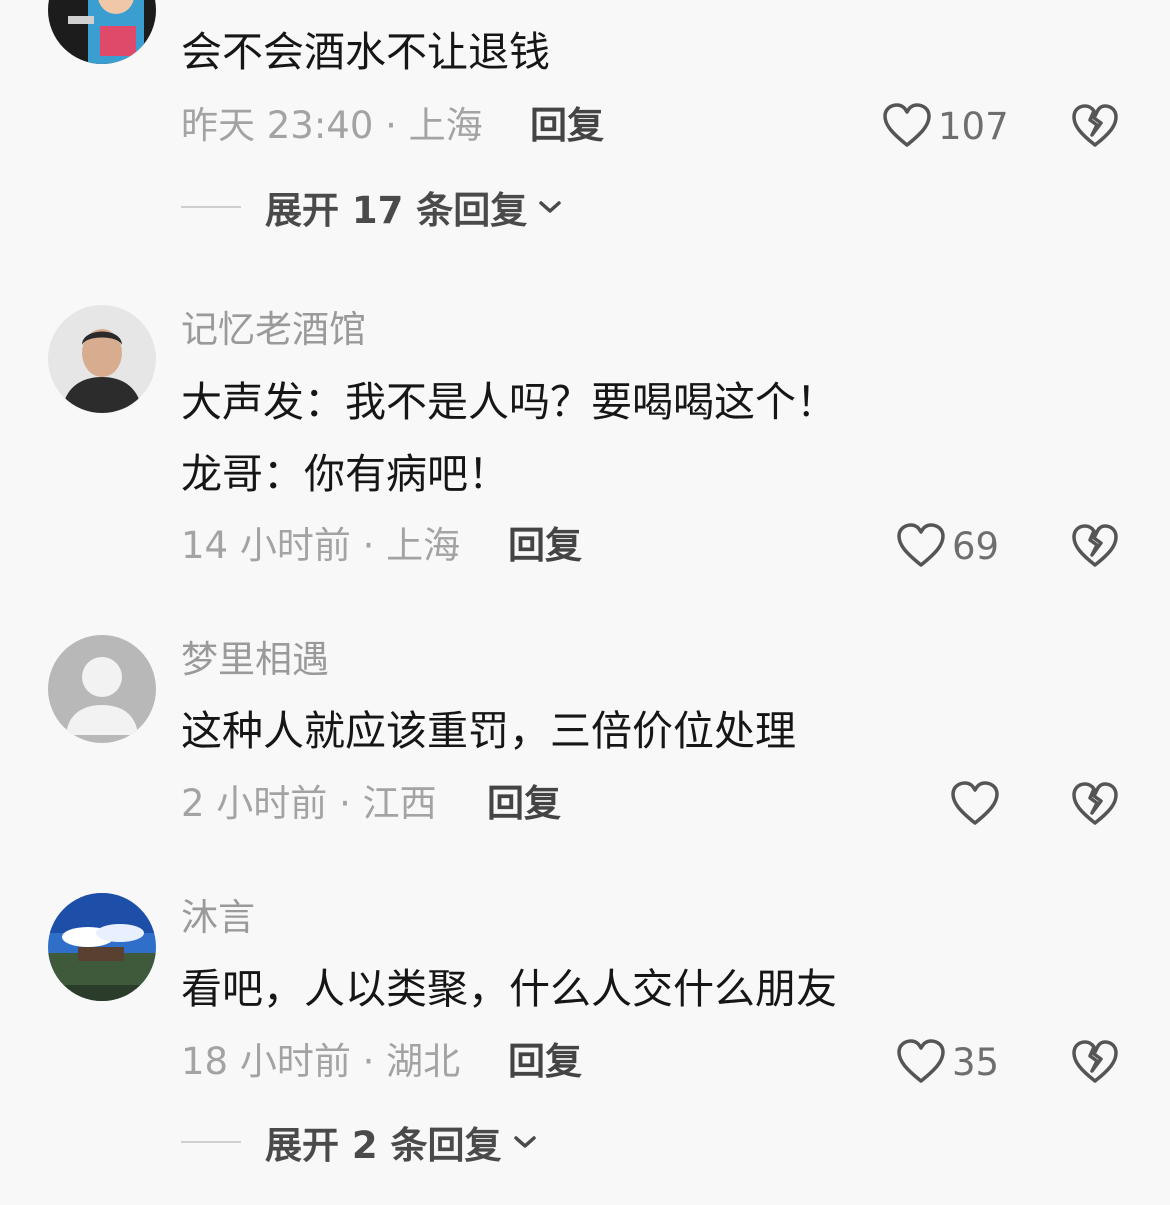  Describe the element at coordinates (973, 126) in the screenshot. I see `like-count: 107` at that location.